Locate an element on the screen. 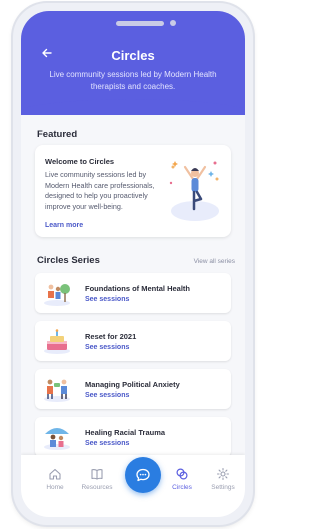 Image resolution: width=320 pixels, height=529 pixels. page-title: Circles is located at coordinates (133, 55).